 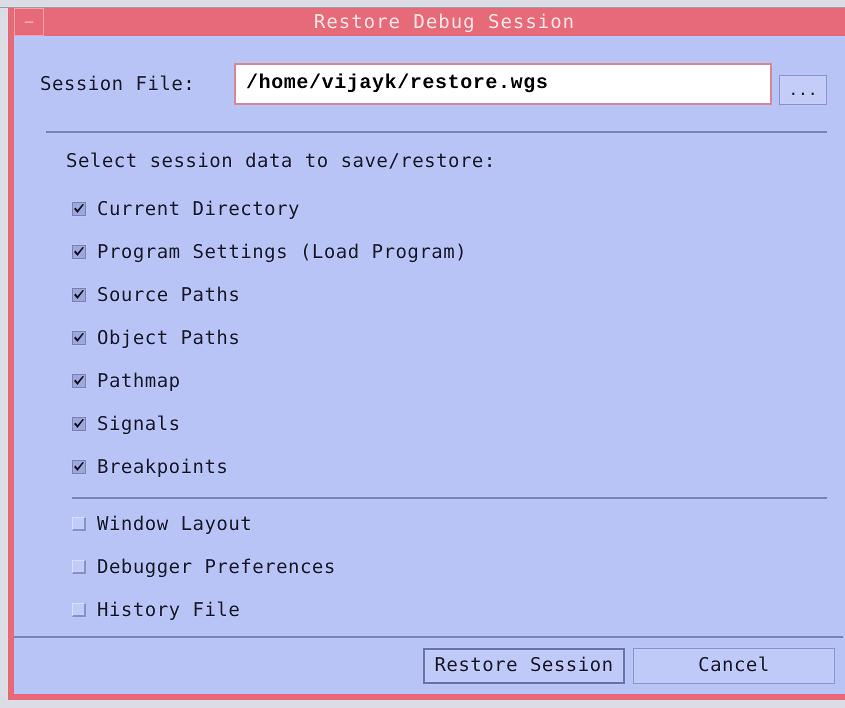 I want to click on restore-button: Restore Session, so click(x=524, y=666).